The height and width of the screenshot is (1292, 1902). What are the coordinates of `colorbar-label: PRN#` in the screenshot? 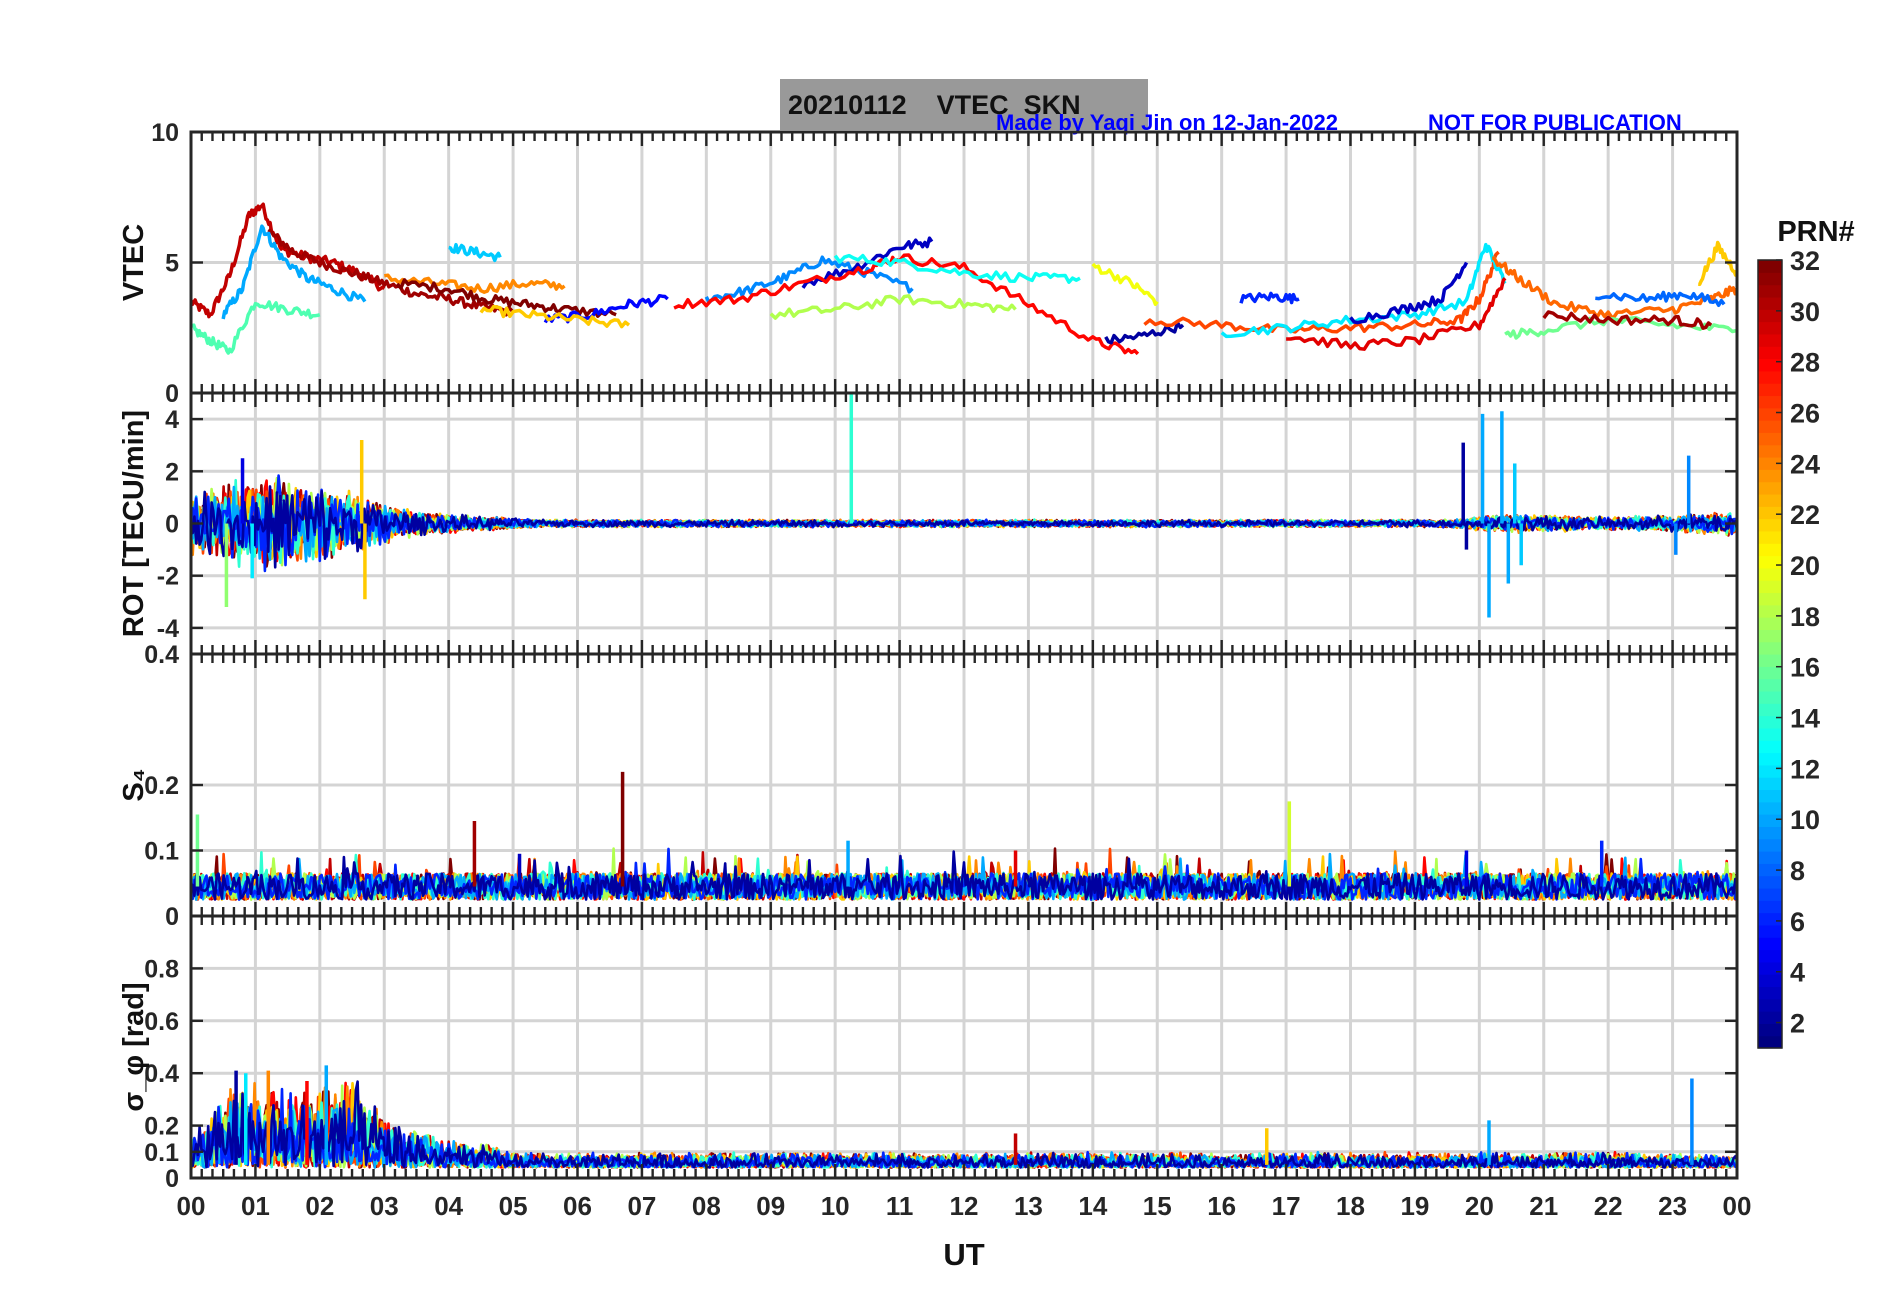 It's located at (1815, 232).